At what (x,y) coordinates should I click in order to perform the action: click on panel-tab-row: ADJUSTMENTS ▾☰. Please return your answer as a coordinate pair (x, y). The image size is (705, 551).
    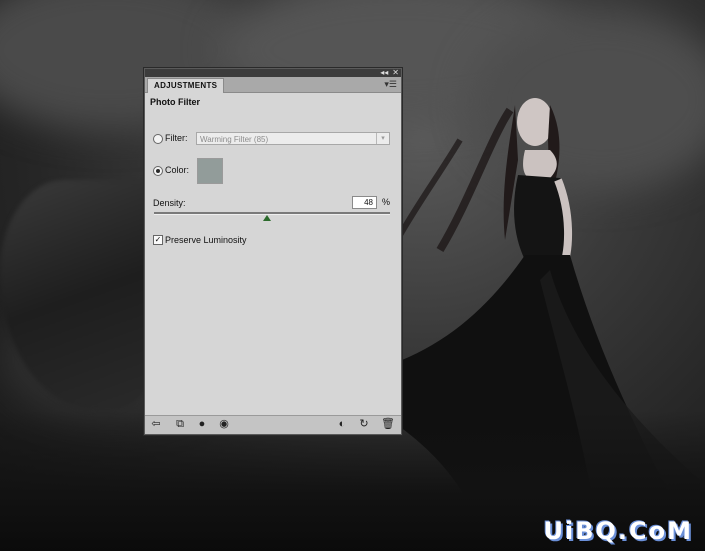
    Looking at the image, I should click on (273, 85).